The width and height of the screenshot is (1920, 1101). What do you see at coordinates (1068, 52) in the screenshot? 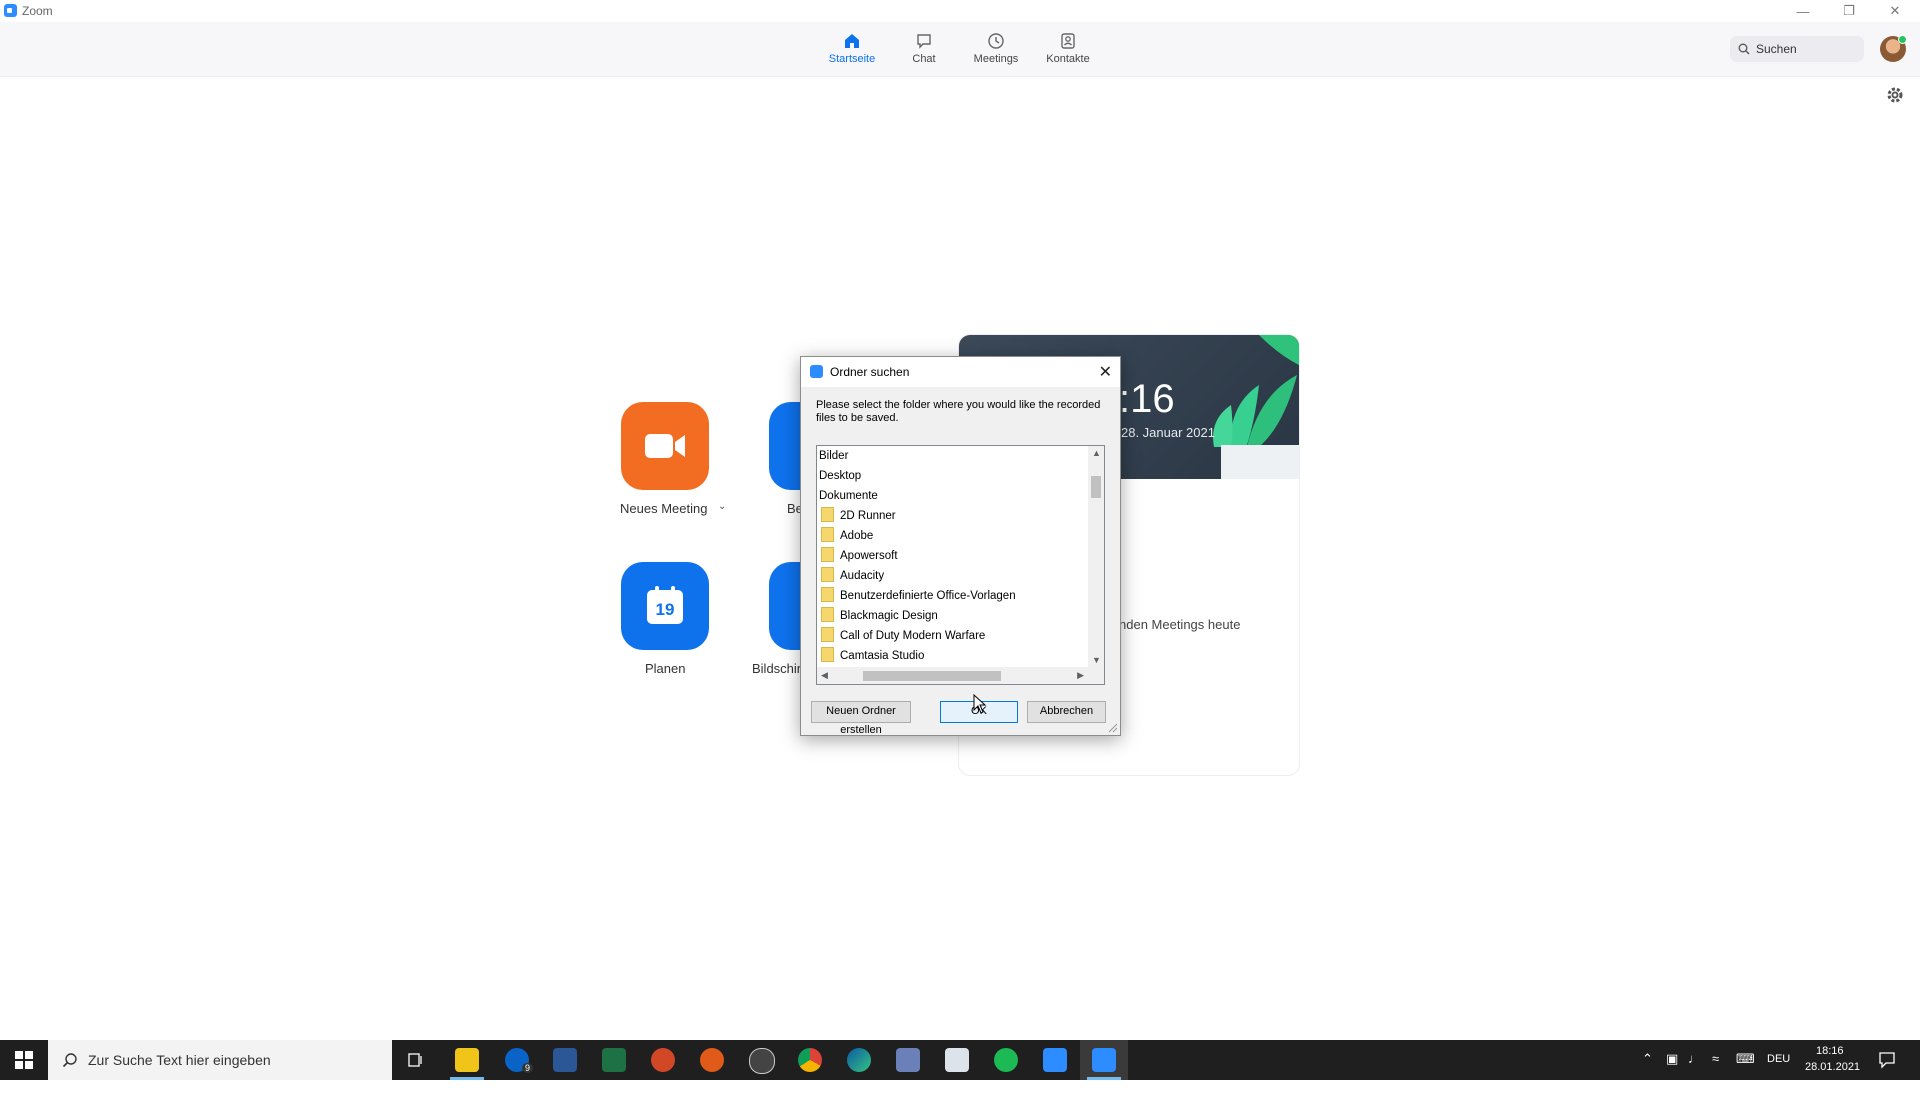
I see `nav-tab-contacts: Kontakte` at bounding box center [1068, 52].